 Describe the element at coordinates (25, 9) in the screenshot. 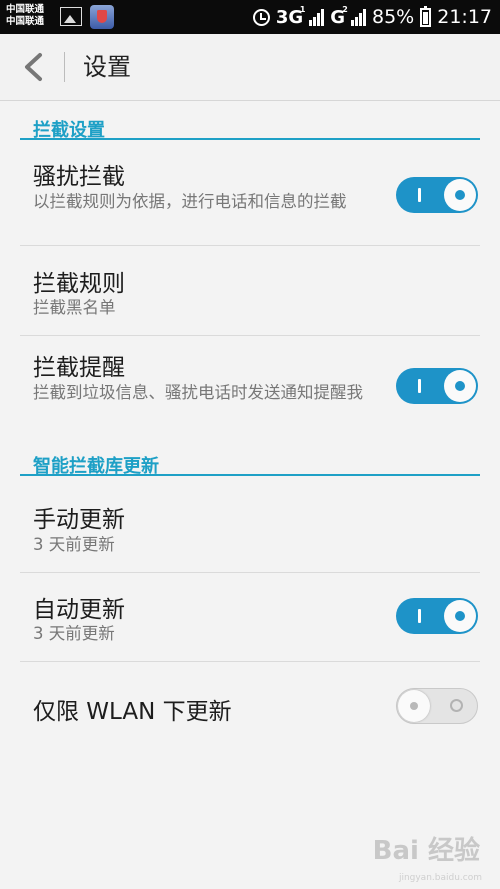

I see `carrier-1: 中国联通` at that location.